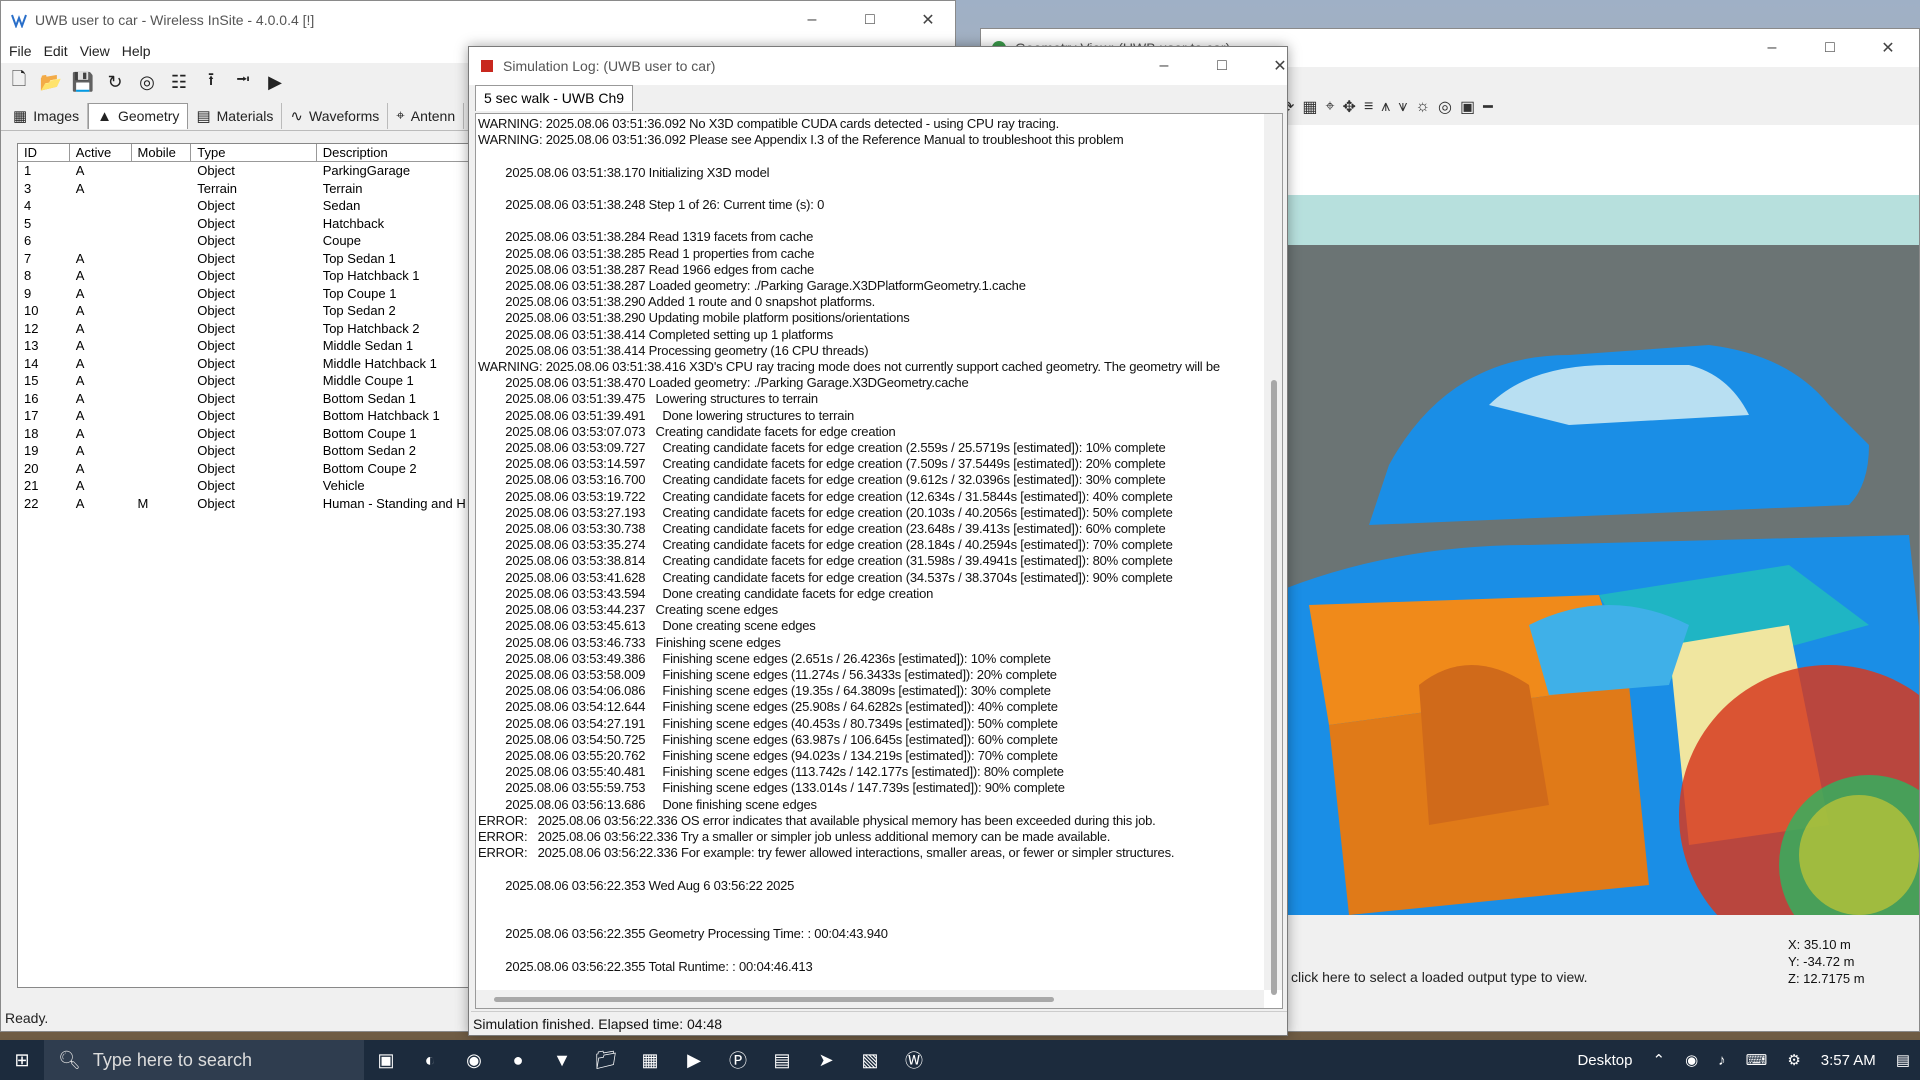 This screenshot has height=1080, width=1920. Describe the element at coordinates (247, 434) in the screenshot. I see `table-row: 18 A Object Bottom Coupe 1` at that location.